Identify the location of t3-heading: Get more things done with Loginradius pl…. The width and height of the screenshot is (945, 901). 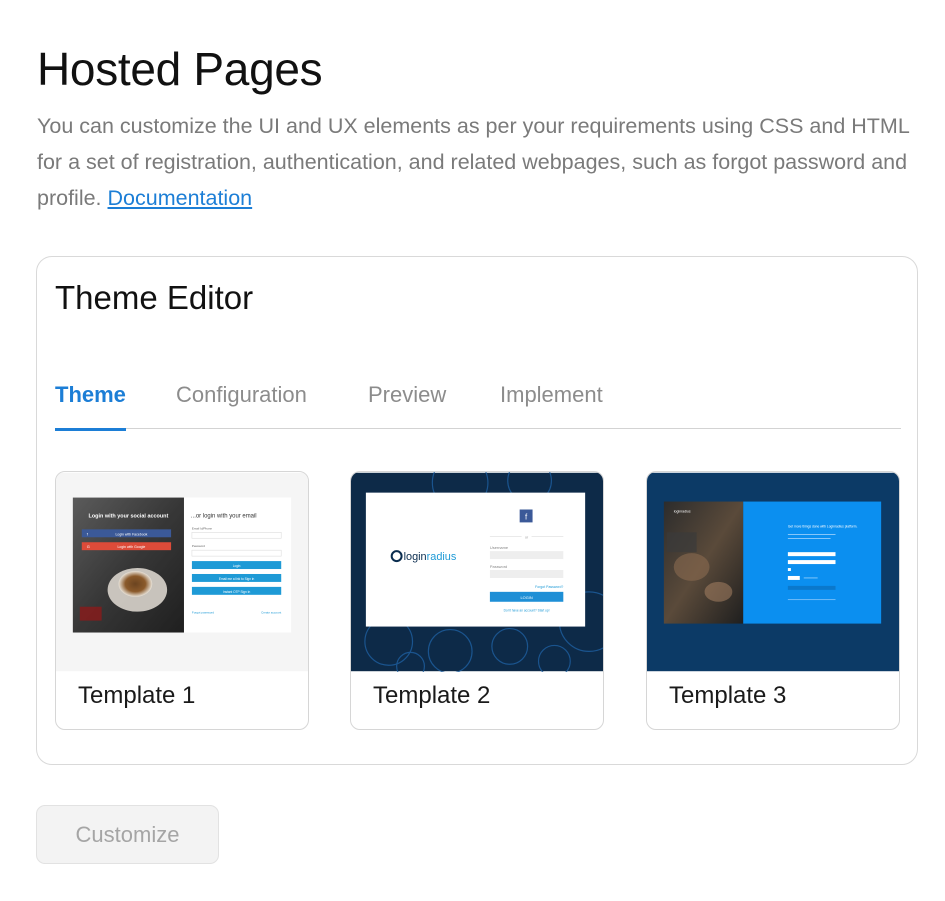
(823, 526).